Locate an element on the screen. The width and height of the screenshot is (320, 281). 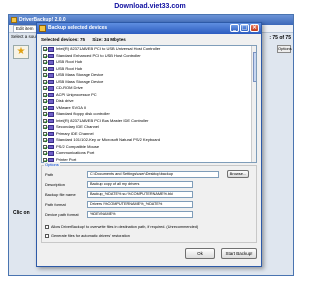
backup-file-label: Backup file name is located at coordinates (60, 194).